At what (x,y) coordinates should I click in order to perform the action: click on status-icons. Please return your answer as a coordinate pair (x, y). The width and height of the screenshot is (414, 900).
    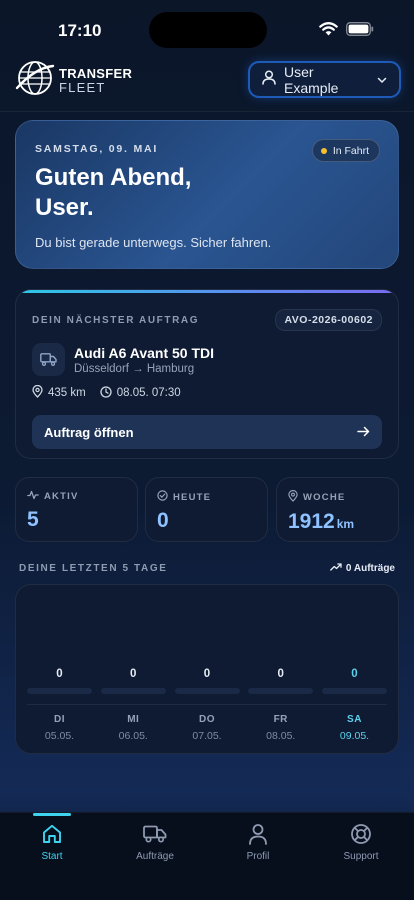
    Looking at the image, I should click on (346, 31).